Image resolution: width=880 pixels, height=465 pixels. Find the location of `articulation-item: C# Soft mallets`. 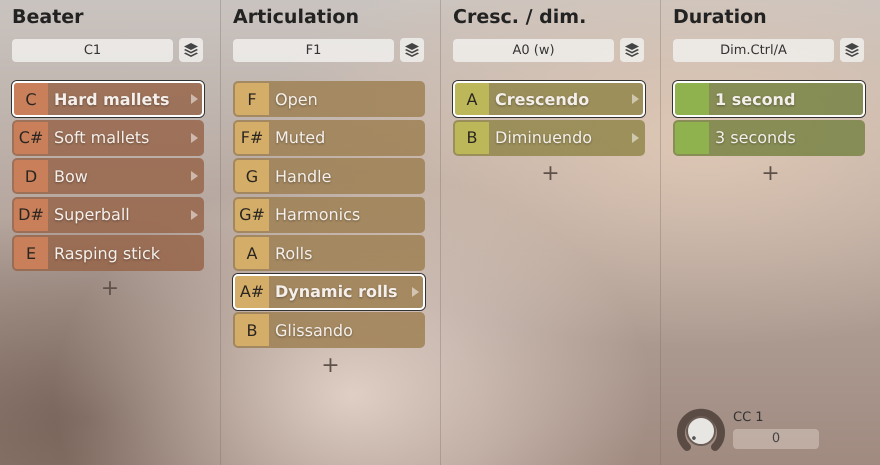

articulation-item: C# Soft mallets is located at coordinates (108, 138).